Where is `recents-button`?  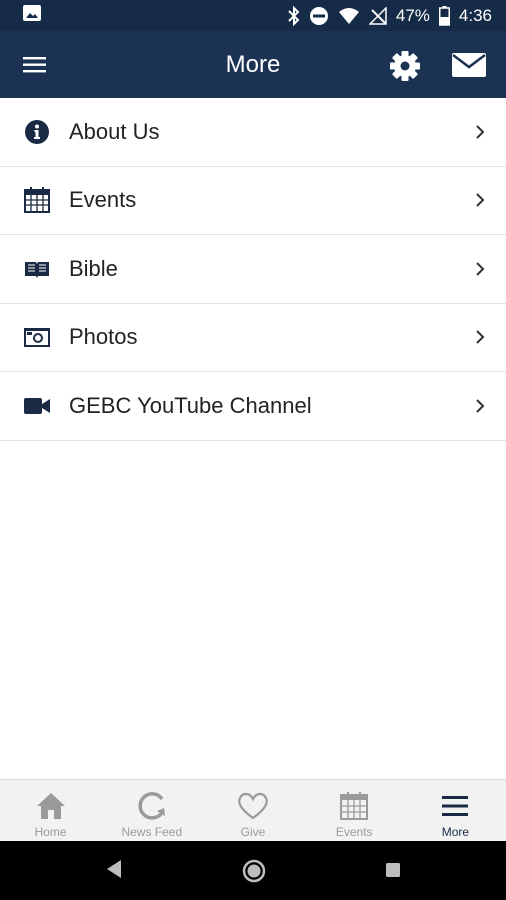
recents-button is located at coordinates (393, 872).